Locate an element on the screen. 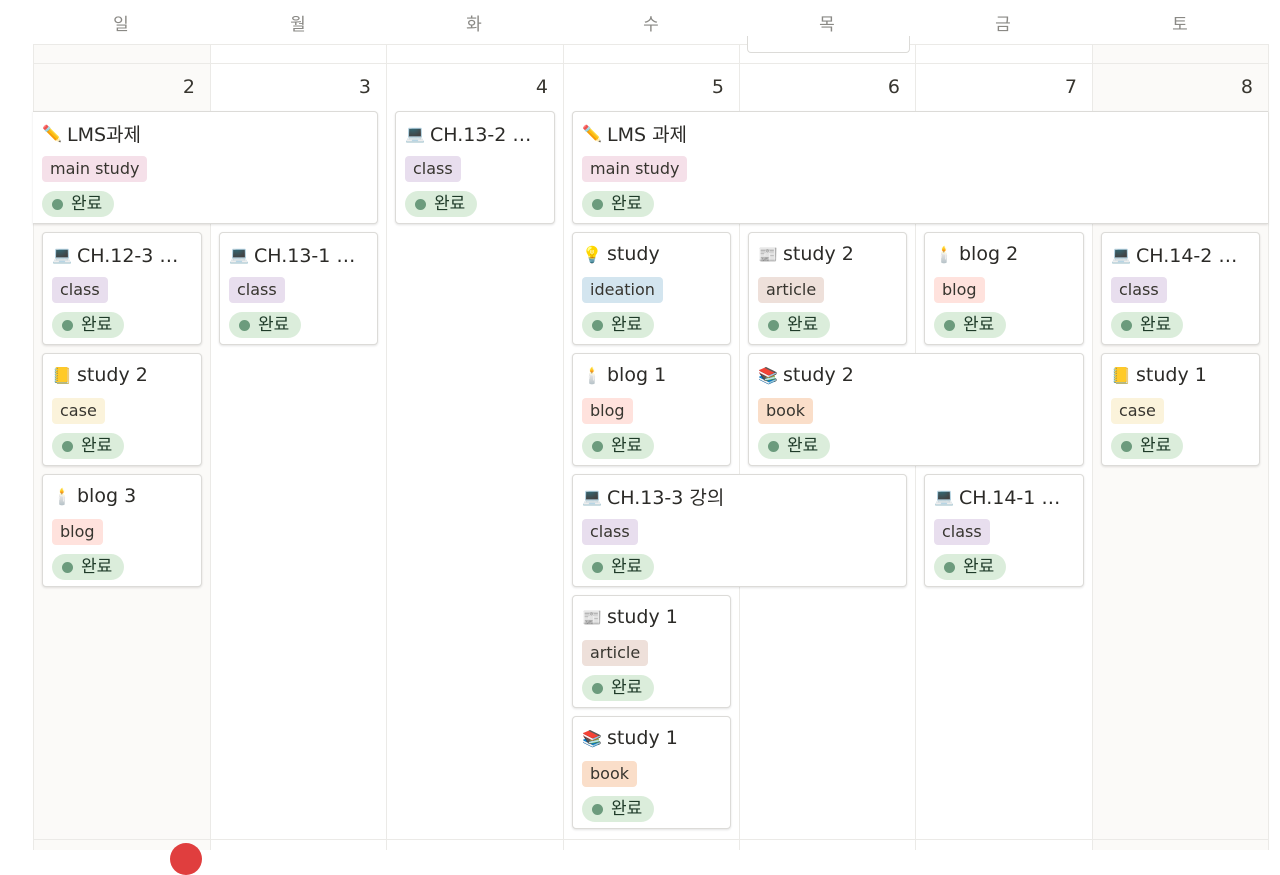 Image resolution: width=1280 pixels, height=875 pixels. event-card: 💻 CH.13-2 강의 class 완료 is located at coordinates (475, 167).